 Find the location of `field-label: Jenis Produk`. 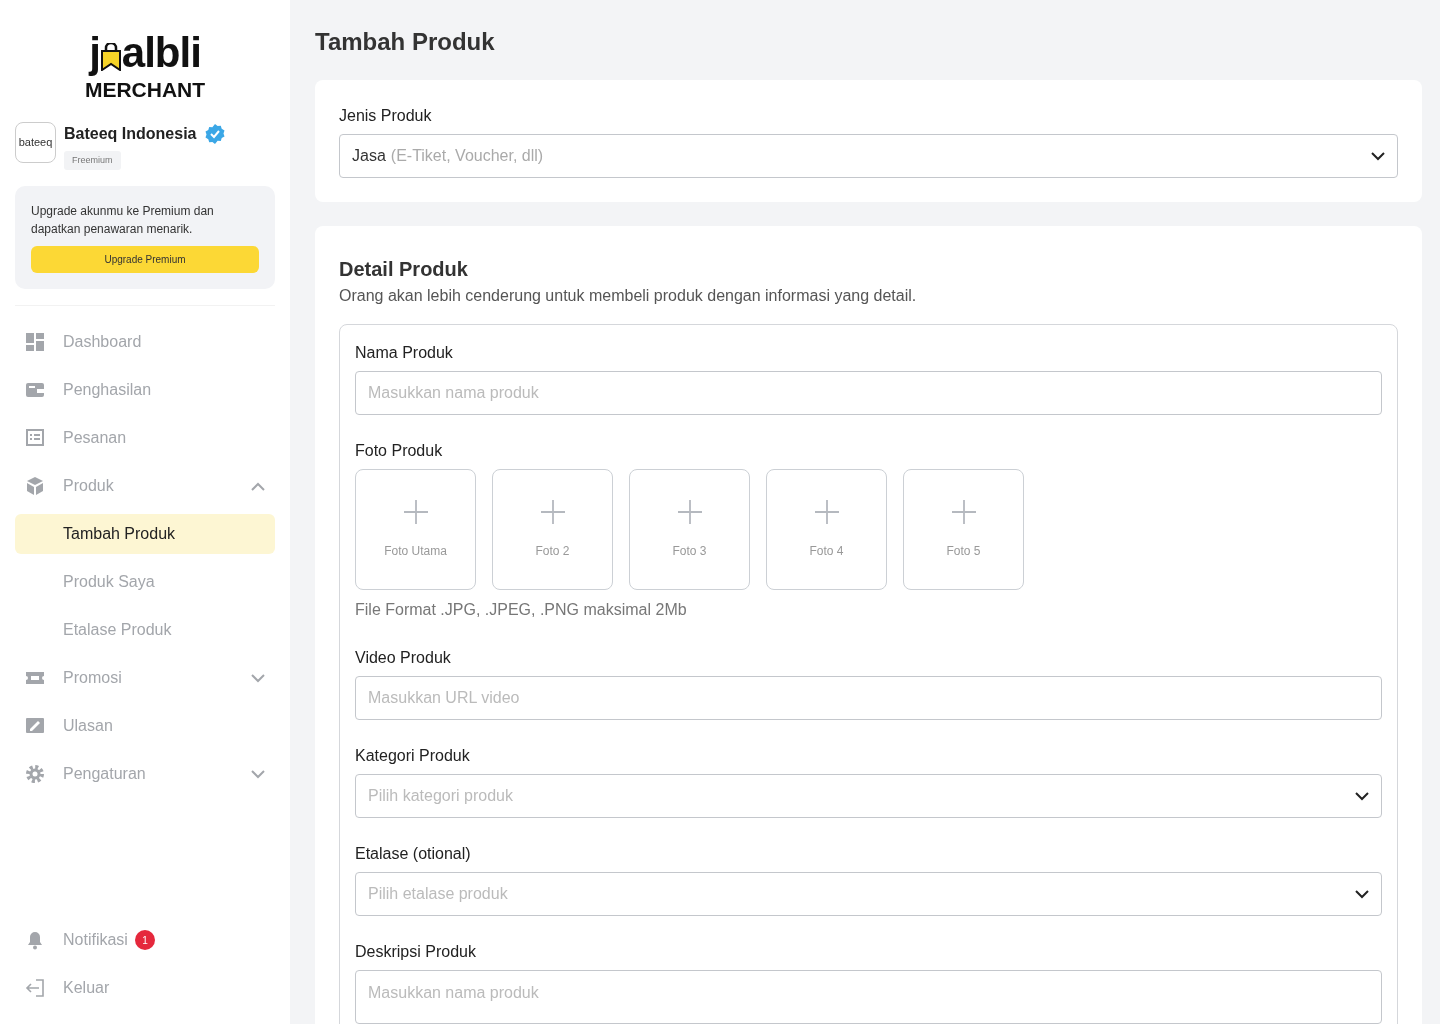

field-label: Jenis Produk is located at coordinates (386, 116).